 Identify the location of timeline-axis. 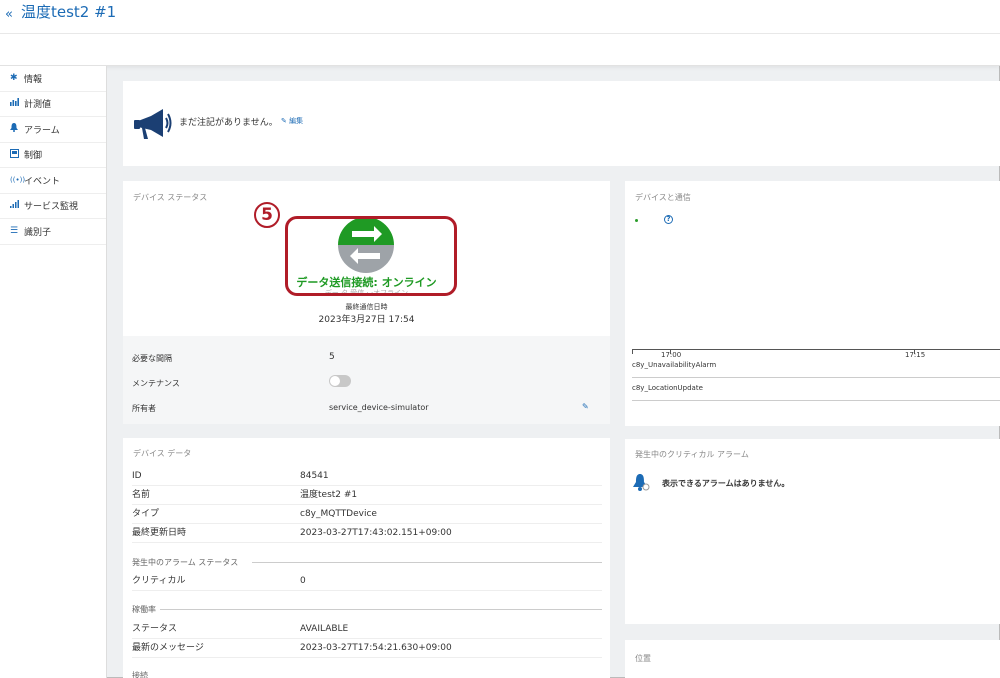
(816, 349).